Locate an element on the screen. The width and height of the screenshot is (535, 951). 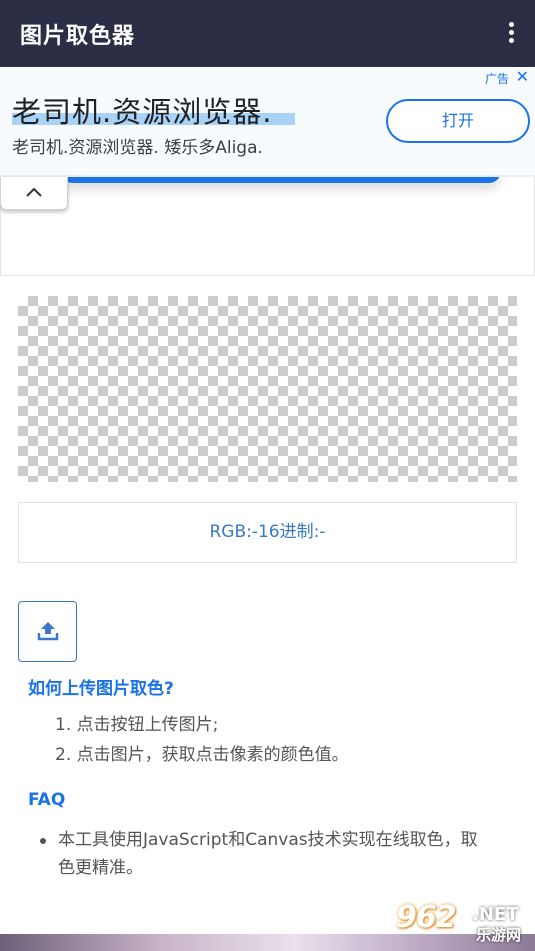
watermark-sub: 乐游网 is located at coordinates (499, 935).